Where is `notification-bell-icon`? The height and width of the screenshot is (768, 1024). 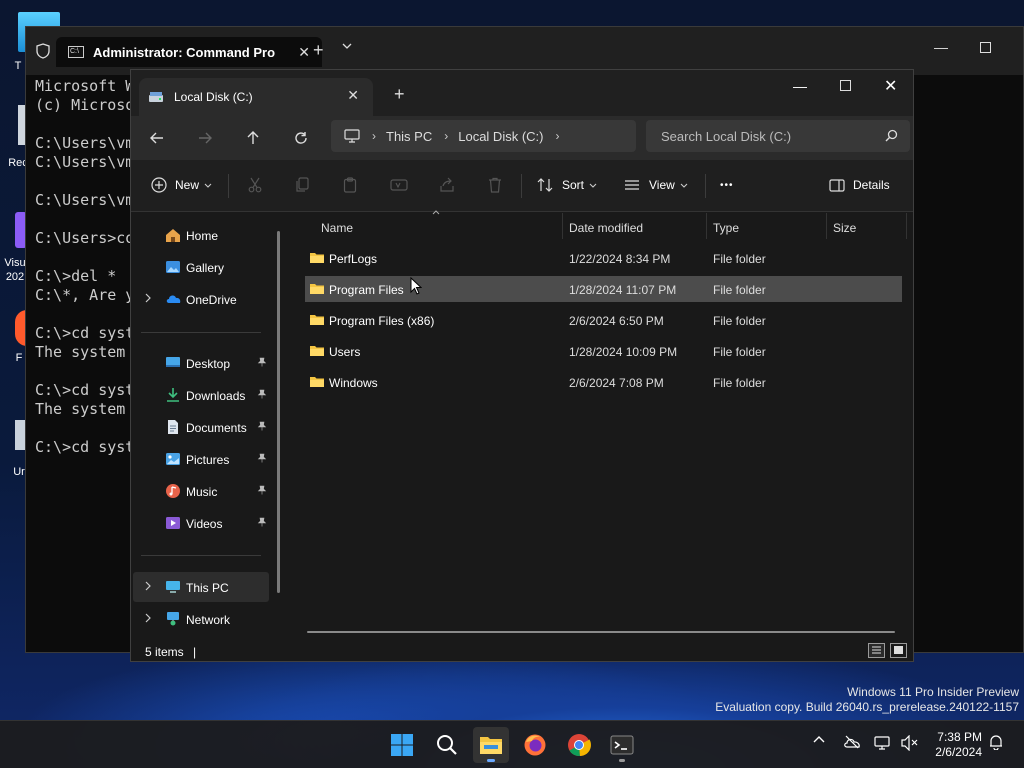 notification-bell-icon is located at coordinates (996, 742).